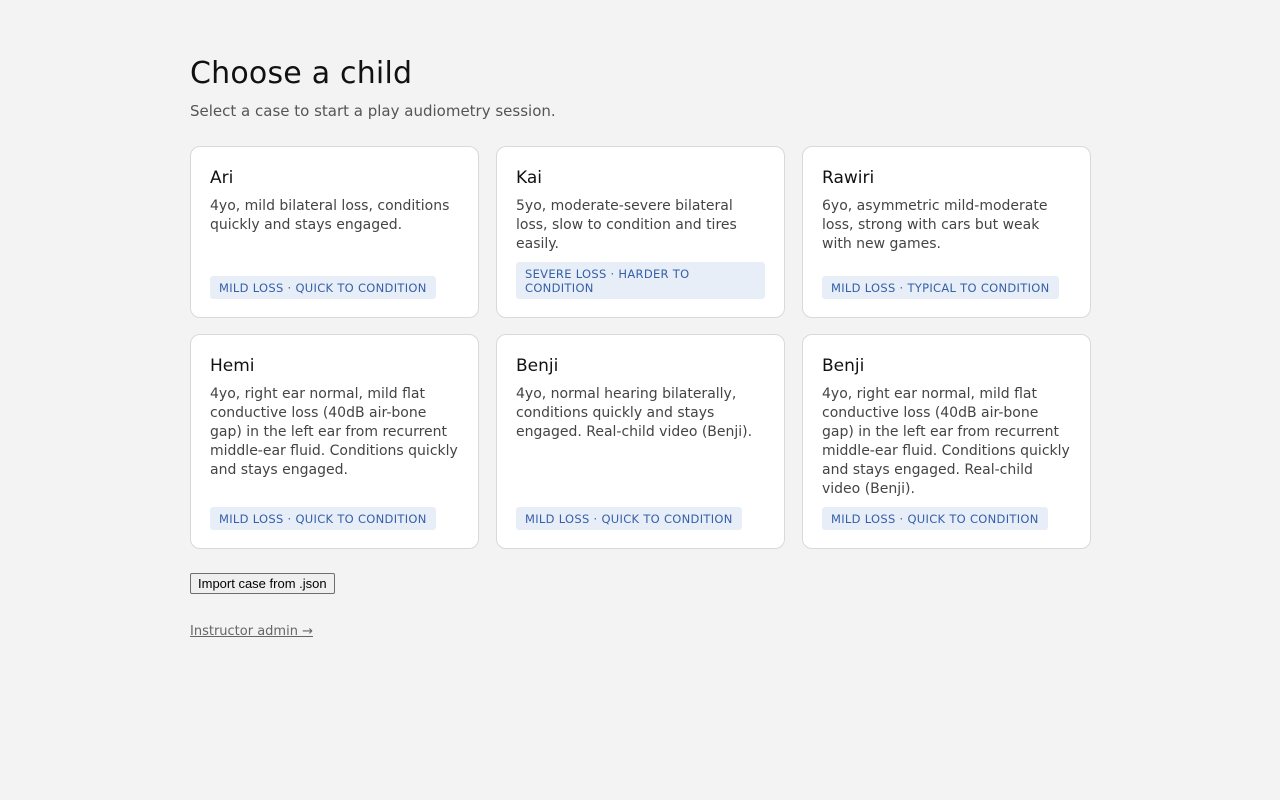 This screenshot has width=1280, height=800. I want to click on page-title: Choose a child, so click(301, 73).